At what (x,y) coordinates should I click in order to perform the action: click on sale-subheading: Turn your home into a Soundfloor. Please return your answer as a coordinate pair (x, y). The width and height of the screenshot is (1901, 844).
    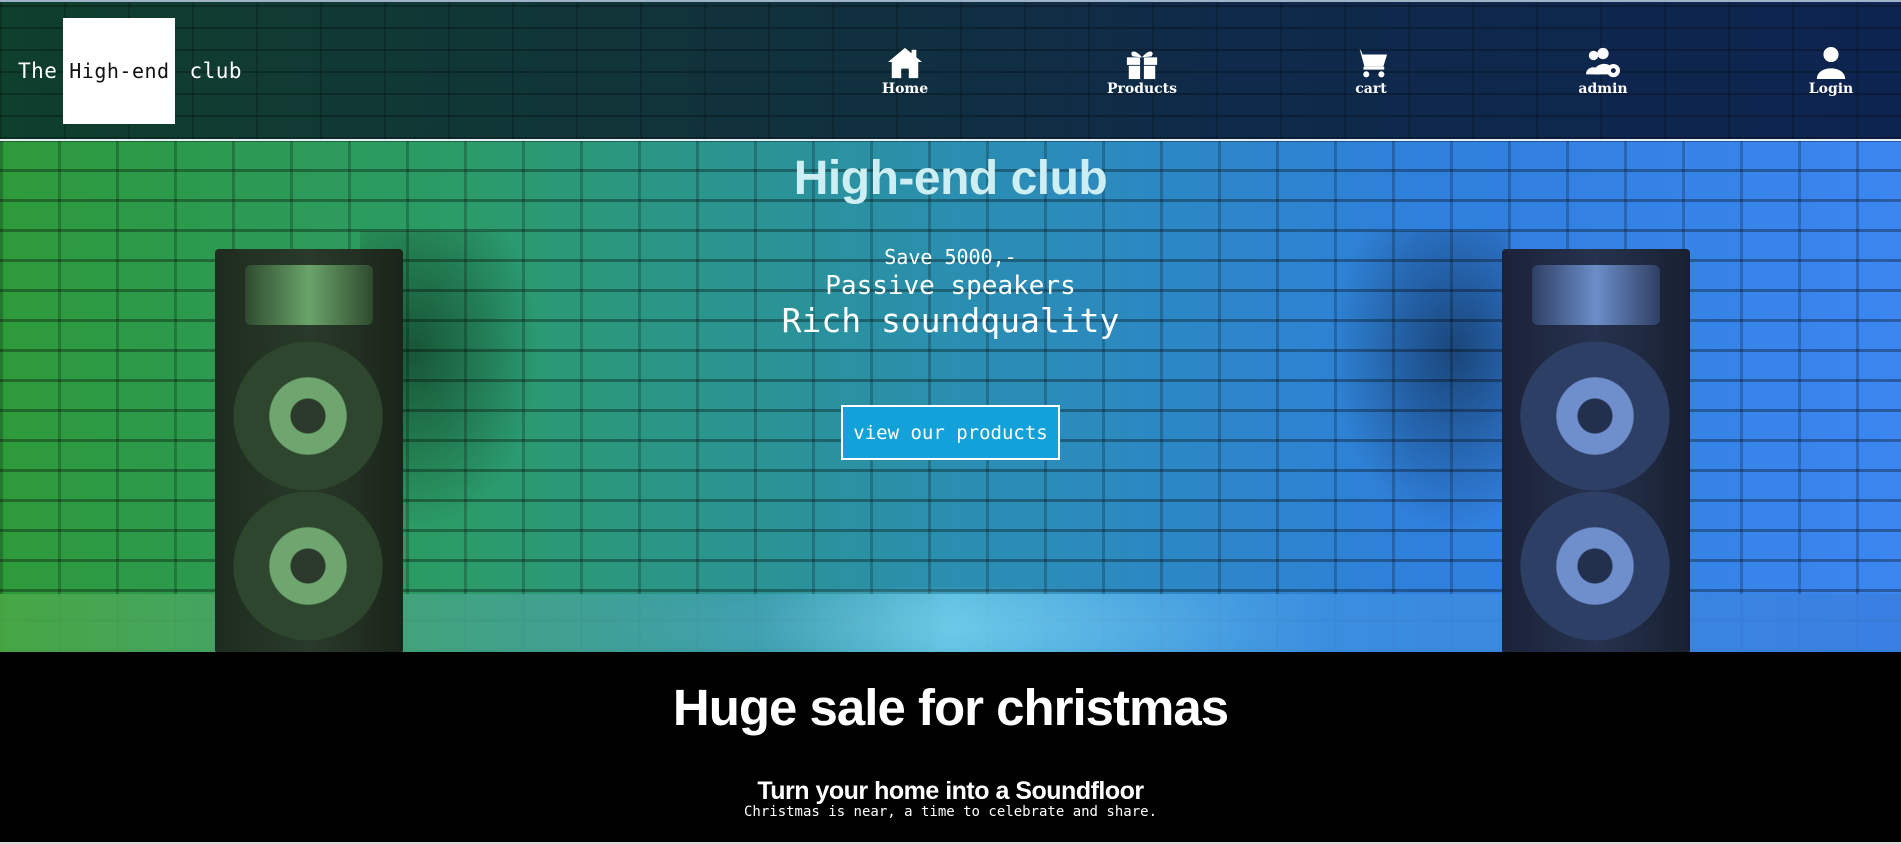
    Looking at the image, I should click on (950, 791).